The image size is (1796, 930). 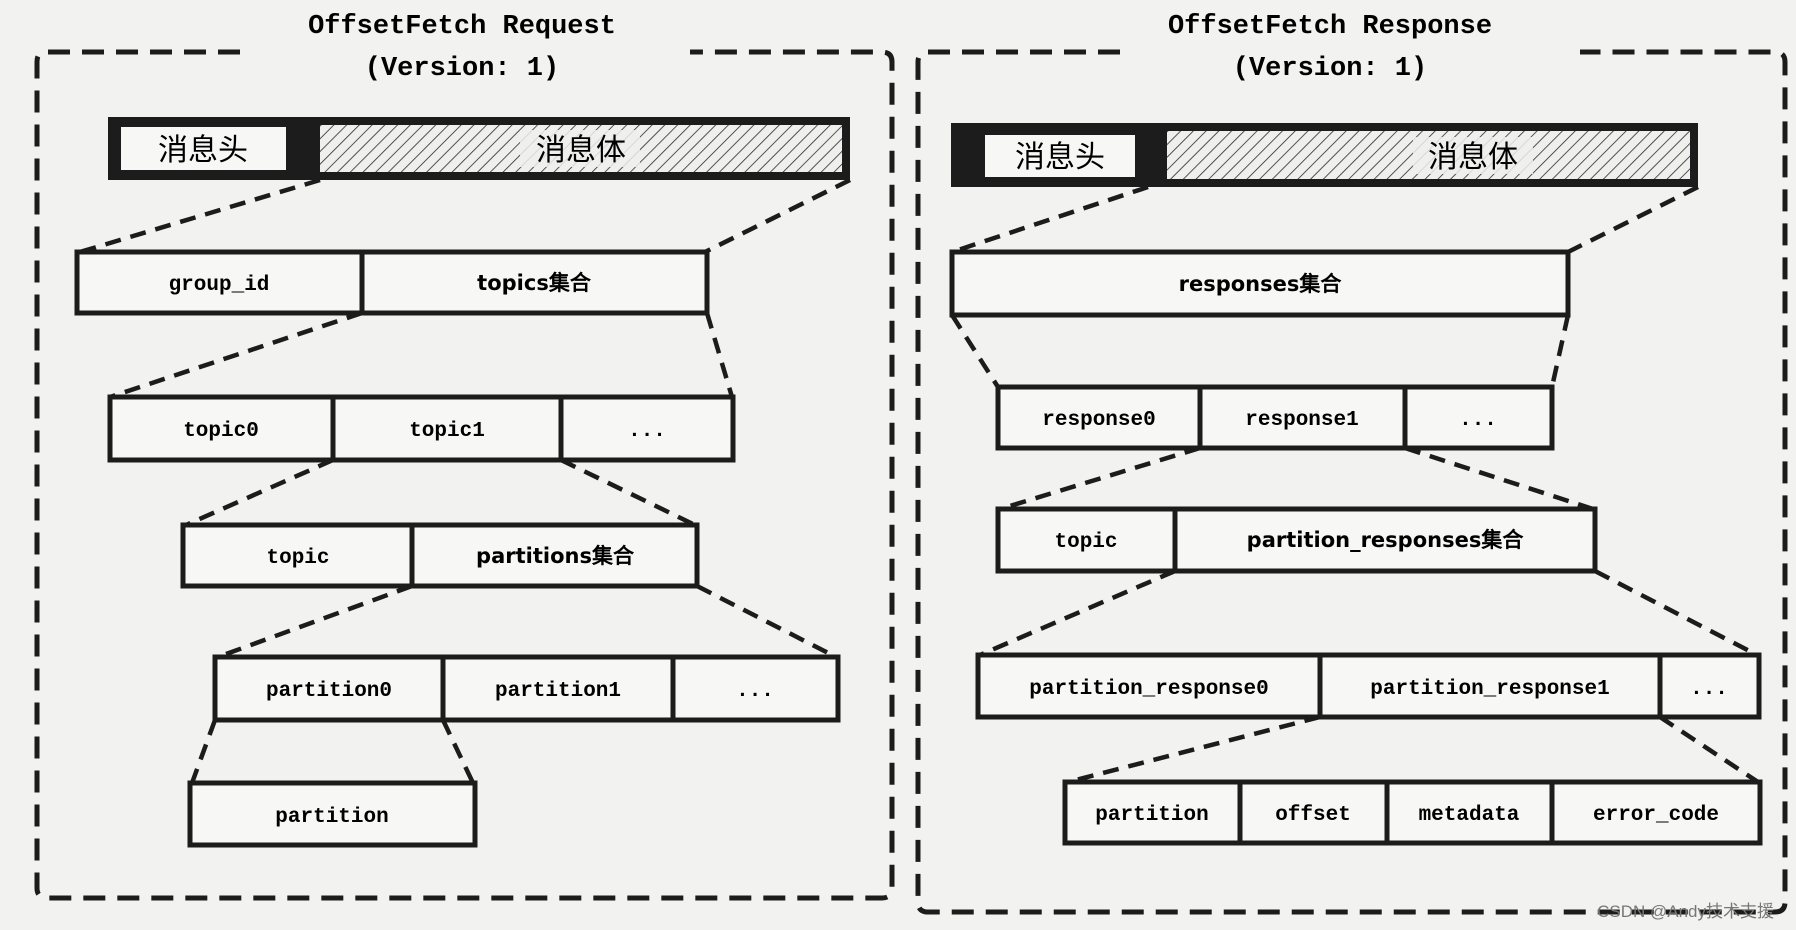 I want to click on response-level3-row: topic partition_responses集合, so click(x=1296, y=540).